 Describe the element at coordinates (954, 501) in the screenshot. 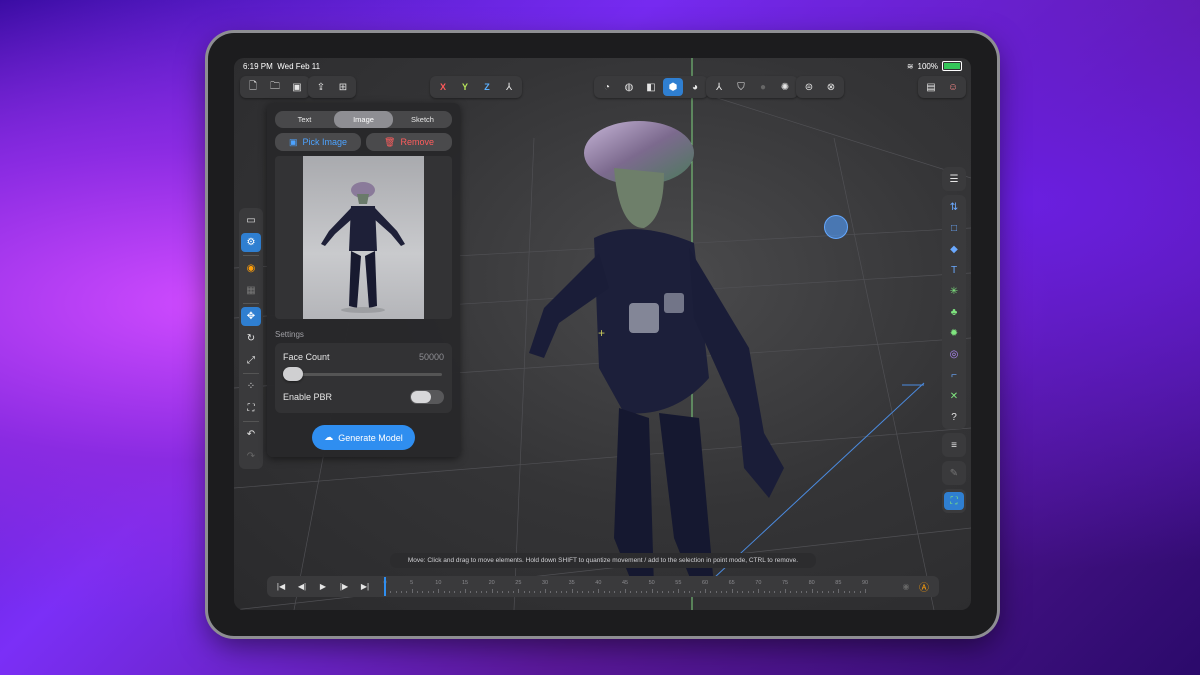

I see `fullscreen-icon: ⛶` at that location.